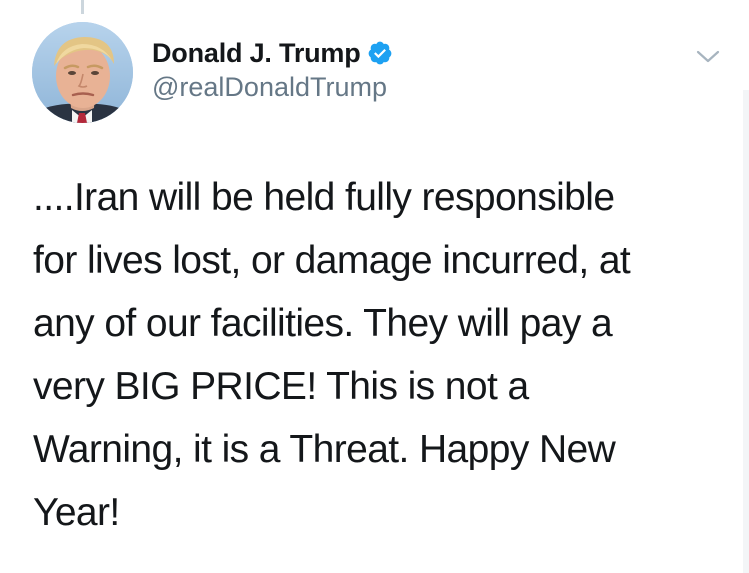 Image resolution: width=749 pixels, height=573 pixels. I want to click on tweet-text-line: very BIG PRICE! This is not a, so click(281, 386).